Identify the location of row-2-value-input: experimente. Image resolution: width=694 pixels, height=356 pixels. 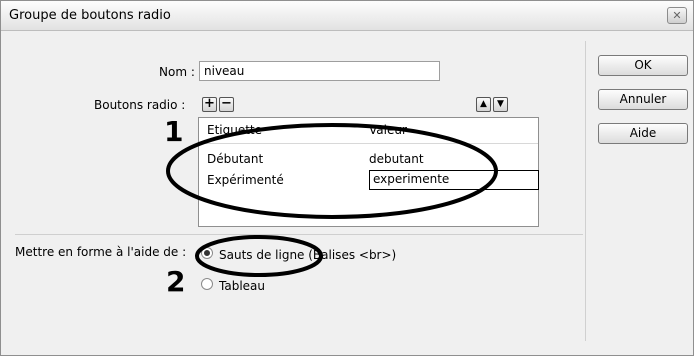
(454, 180).